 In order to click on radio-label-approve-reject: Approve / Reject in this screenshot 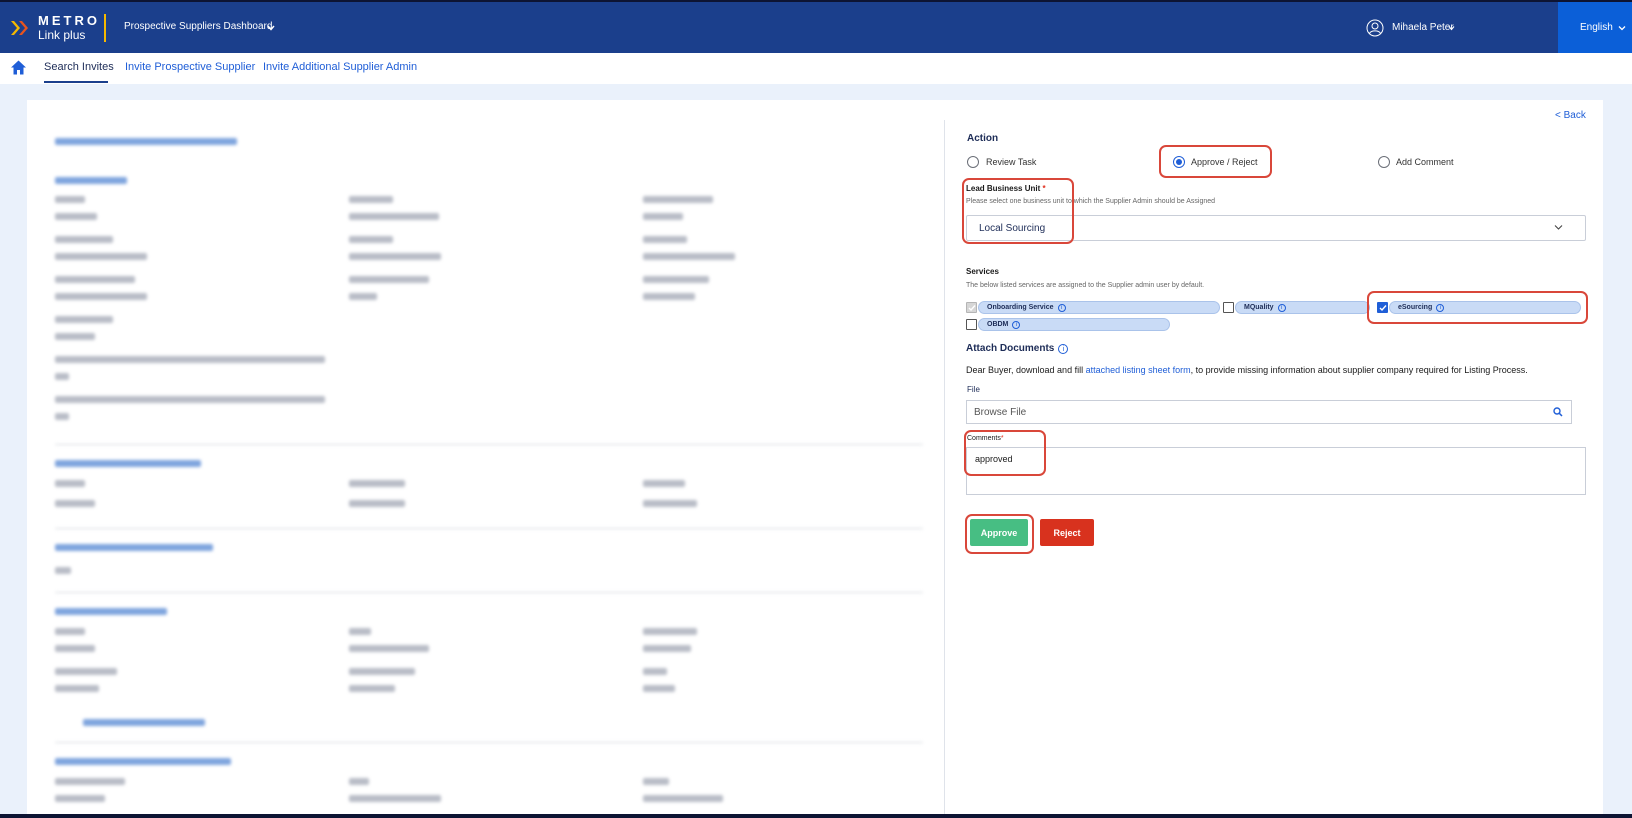, I will do `click(1224, 162)`.